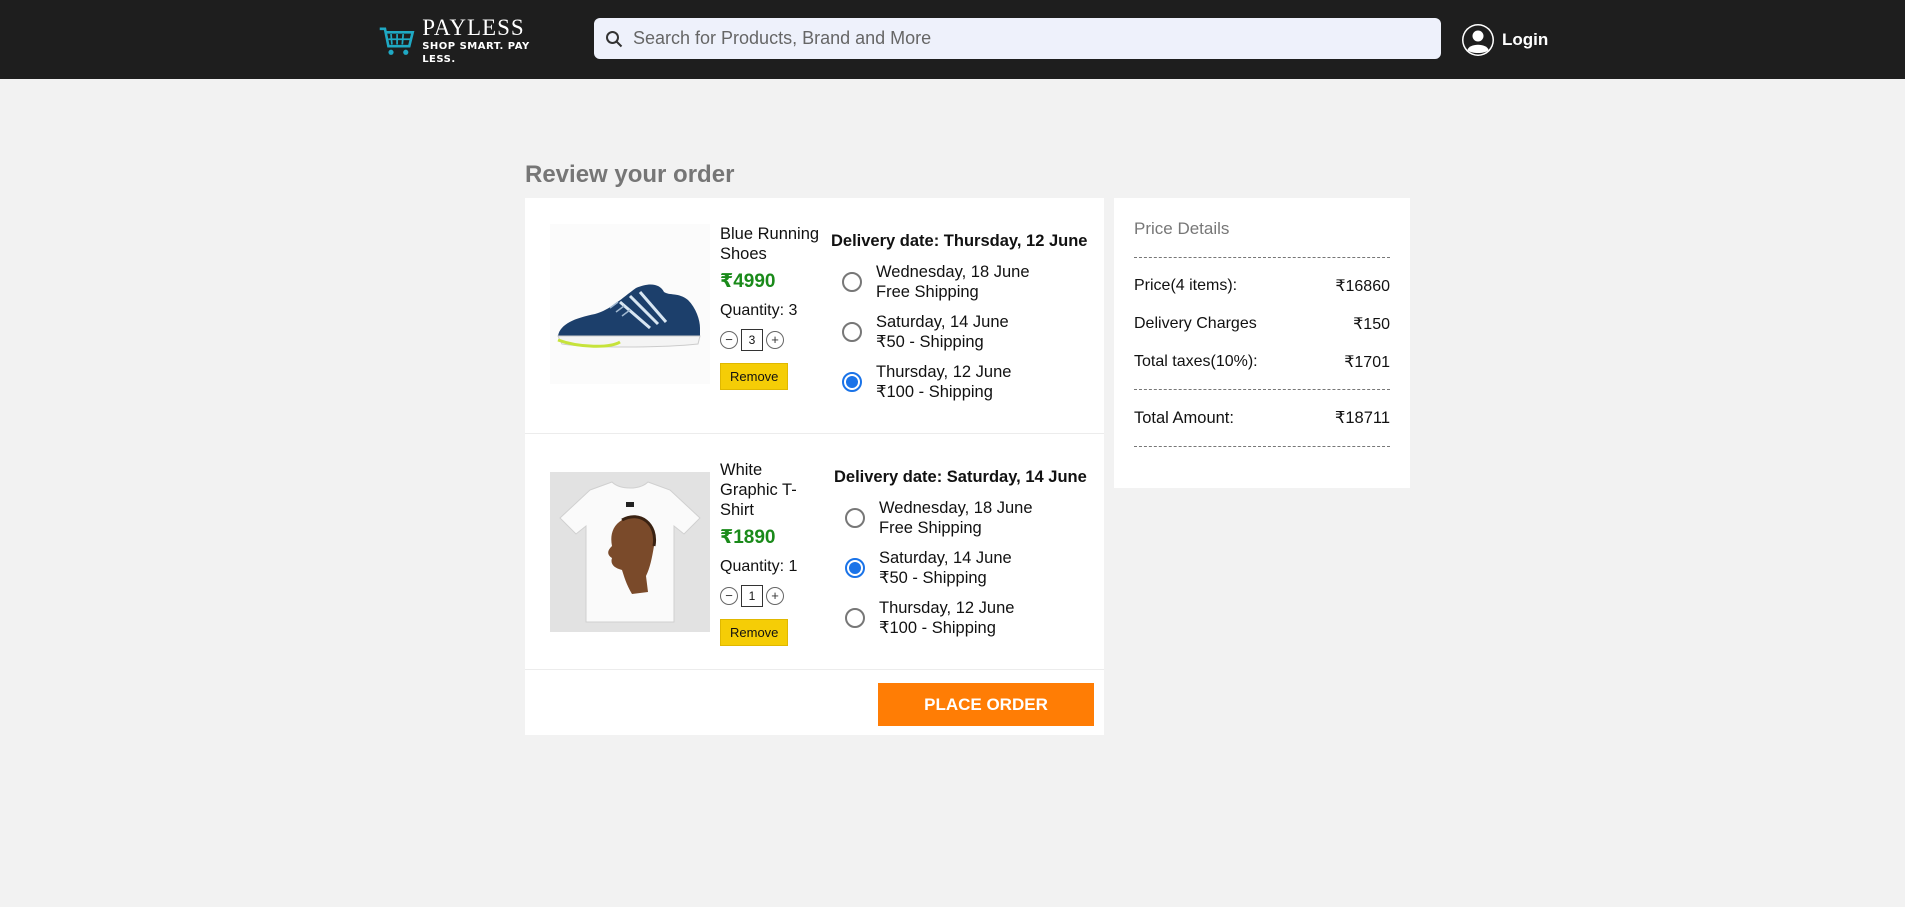 The width and height of the screenshot is (1905, 907). What do you see at coordinates (1478, 40) in the screenshot?
I see `user-avatar-icon` at bounding box center [1478, 40].